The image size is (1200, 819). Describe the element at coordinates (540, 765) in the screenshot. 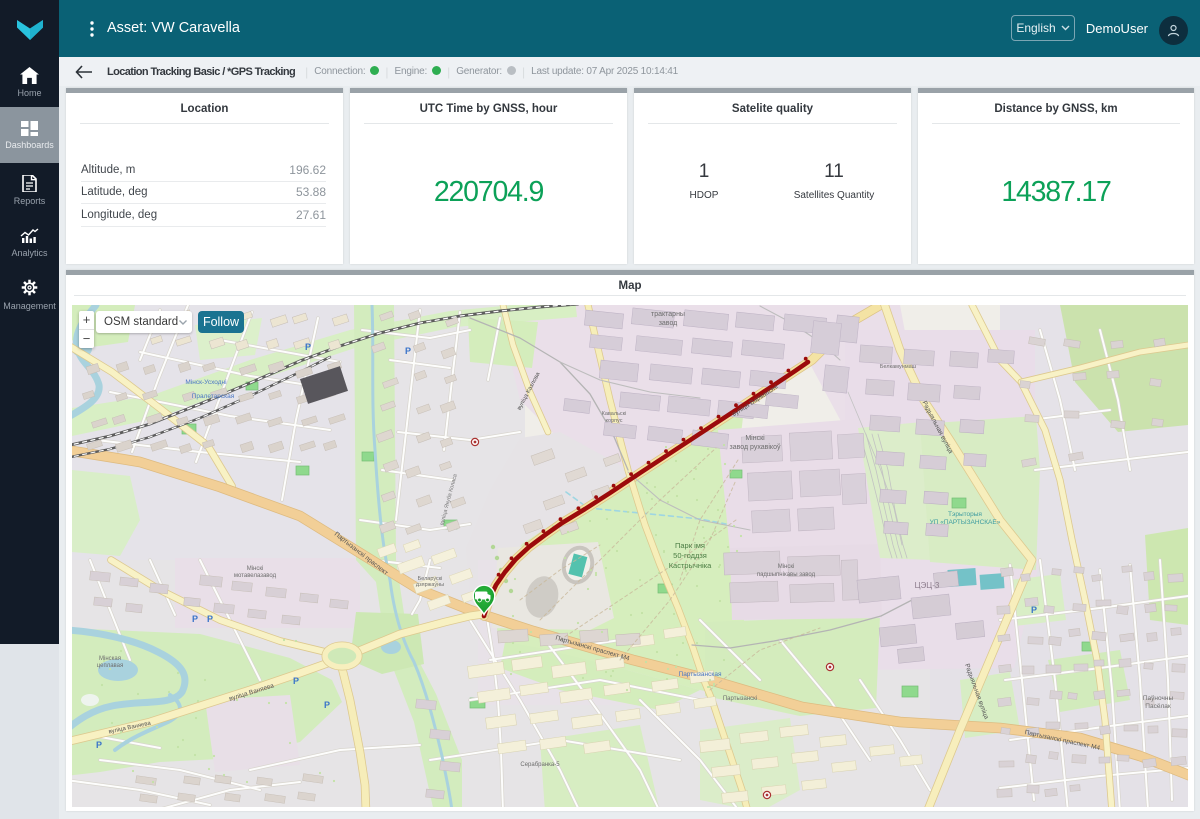

I see `svg-text: Серабранка-5` at that location.